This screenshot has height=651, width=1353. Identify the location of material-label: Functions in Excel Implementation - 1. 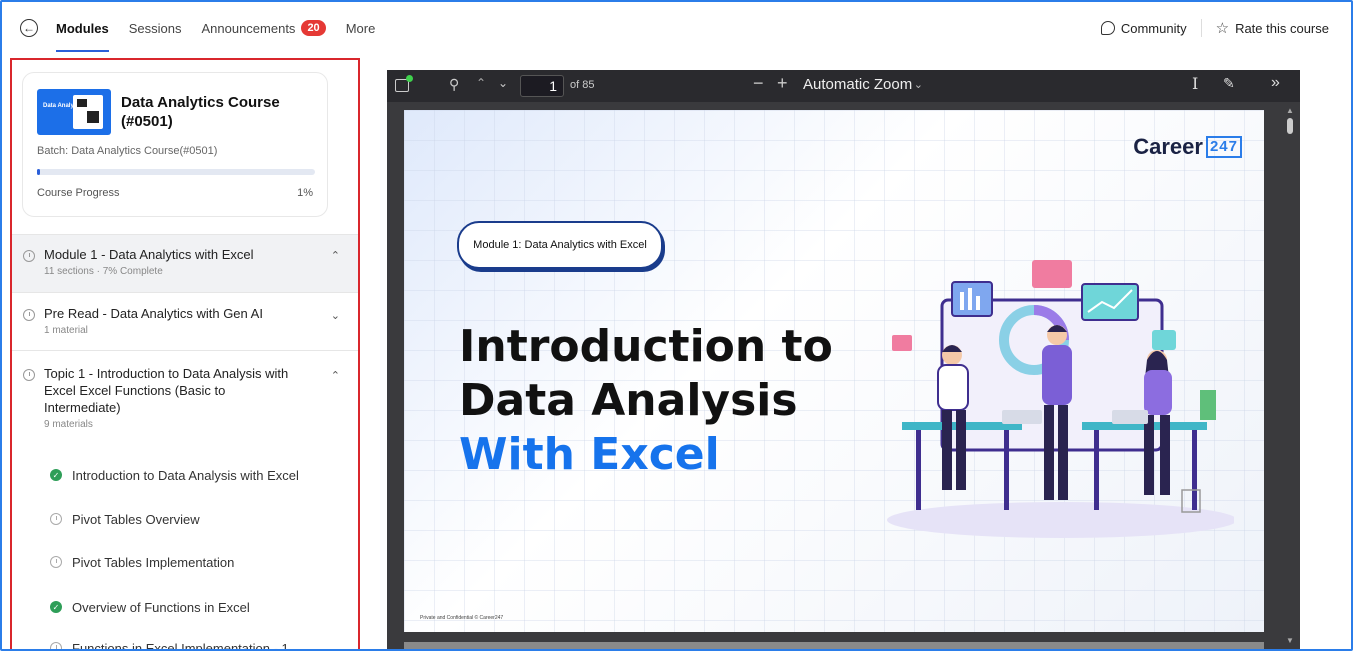
(180, 645).